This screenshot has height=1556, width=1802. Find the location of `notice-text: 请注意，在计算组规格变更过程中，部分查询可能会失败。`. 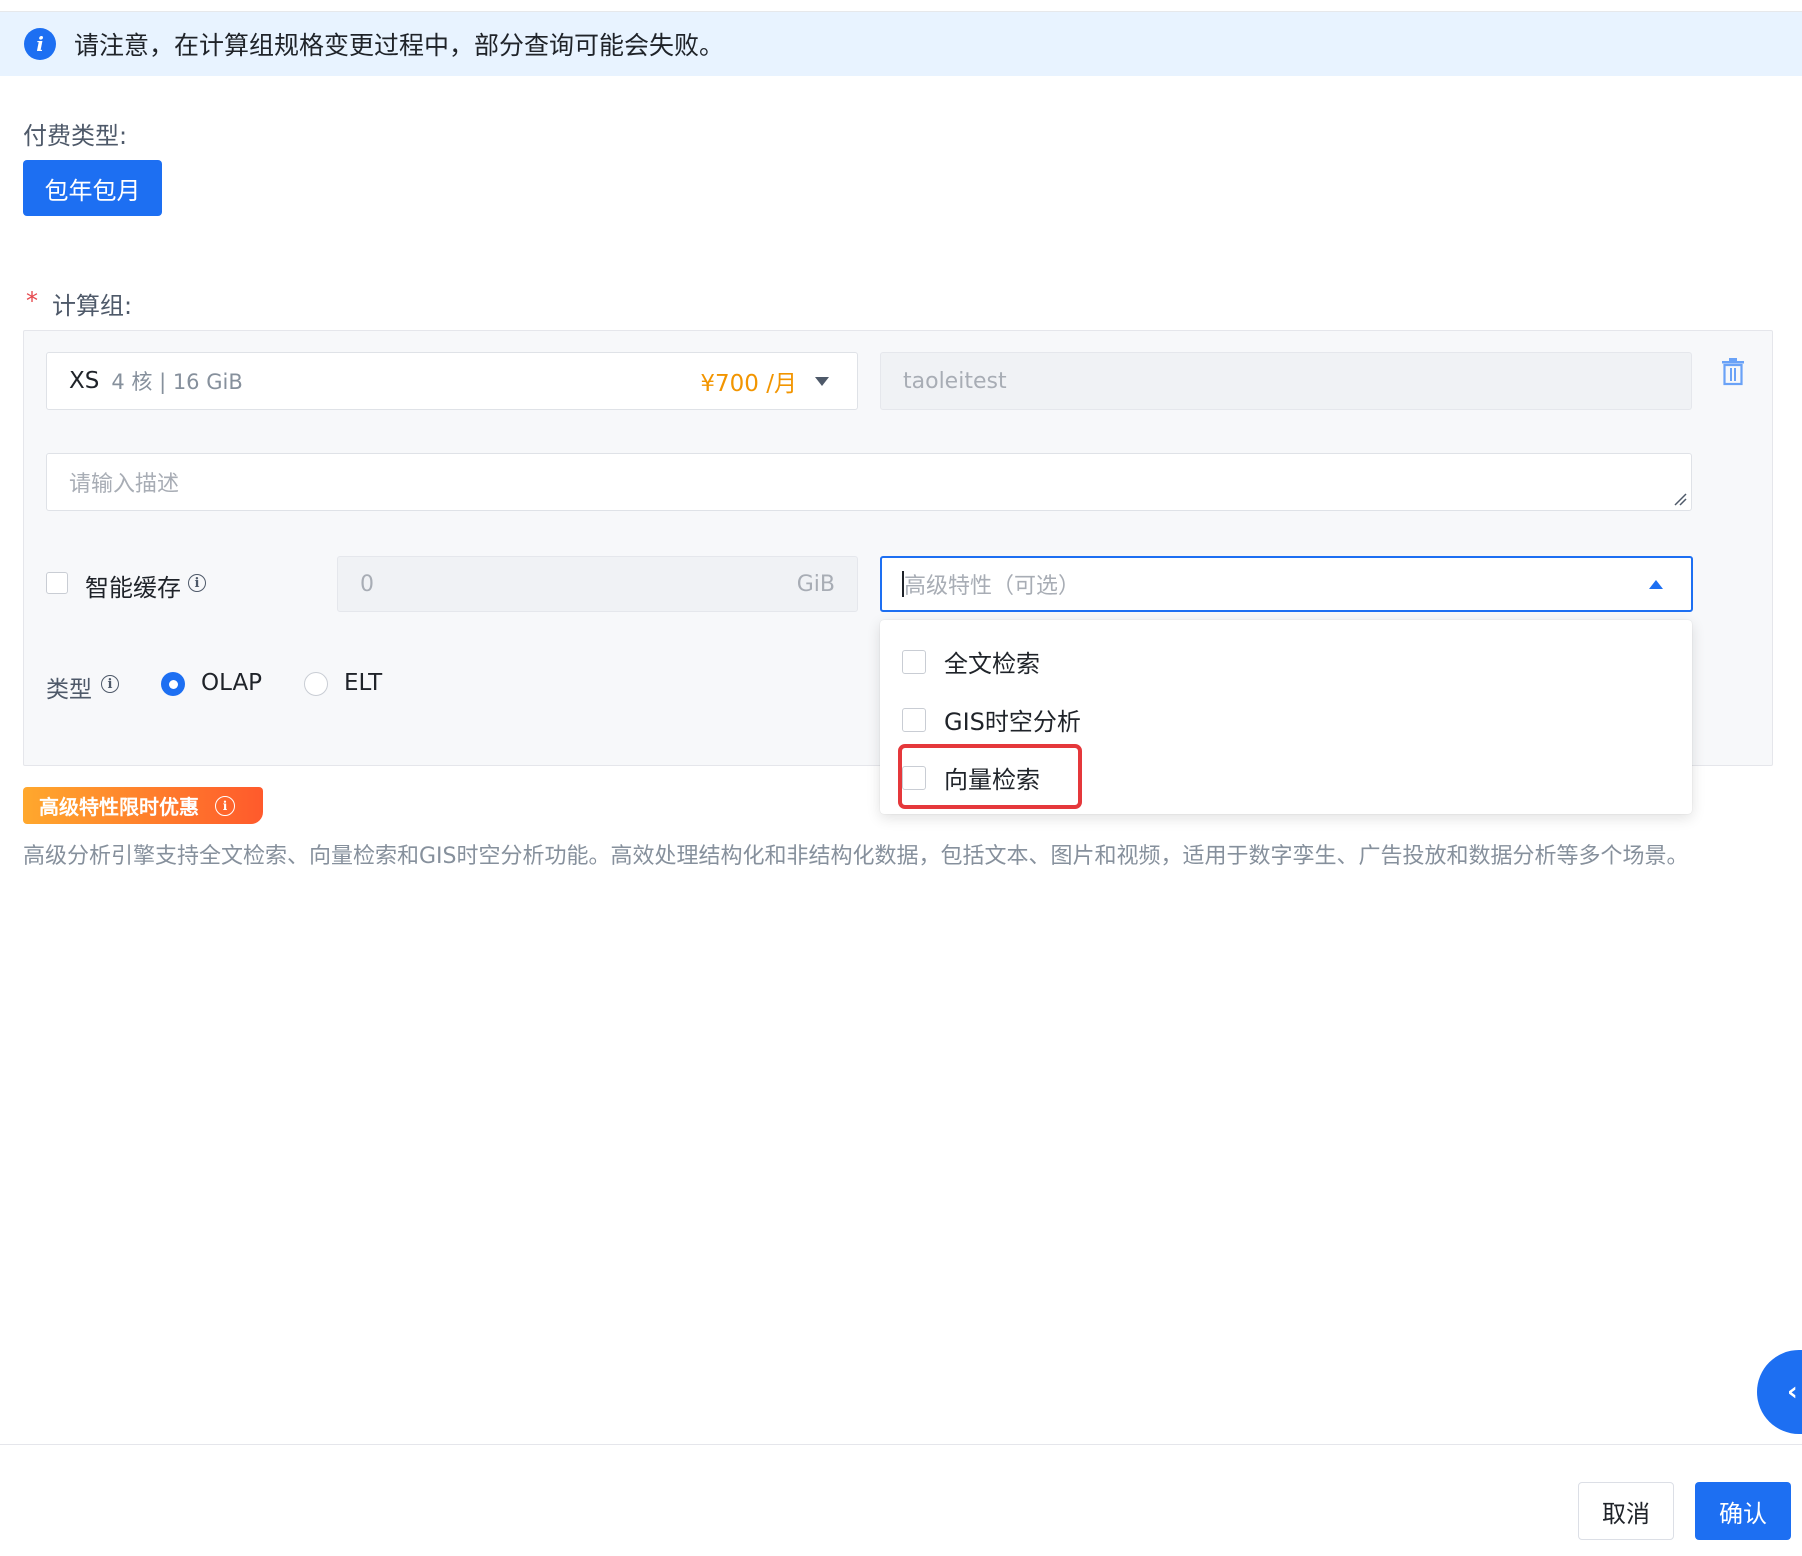

notice-text: 请注意，在计算组规格变更过程中，部分查询可能会失败。 is located at coordinates (399, 45).